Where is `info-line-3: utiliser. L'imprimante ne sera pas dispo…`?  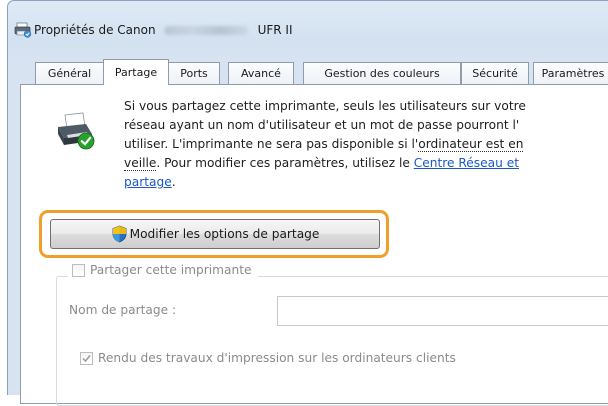 info-line-3: utiliser. L'imprimante ne sera pas dispo… is located at coordinates (366, 144).